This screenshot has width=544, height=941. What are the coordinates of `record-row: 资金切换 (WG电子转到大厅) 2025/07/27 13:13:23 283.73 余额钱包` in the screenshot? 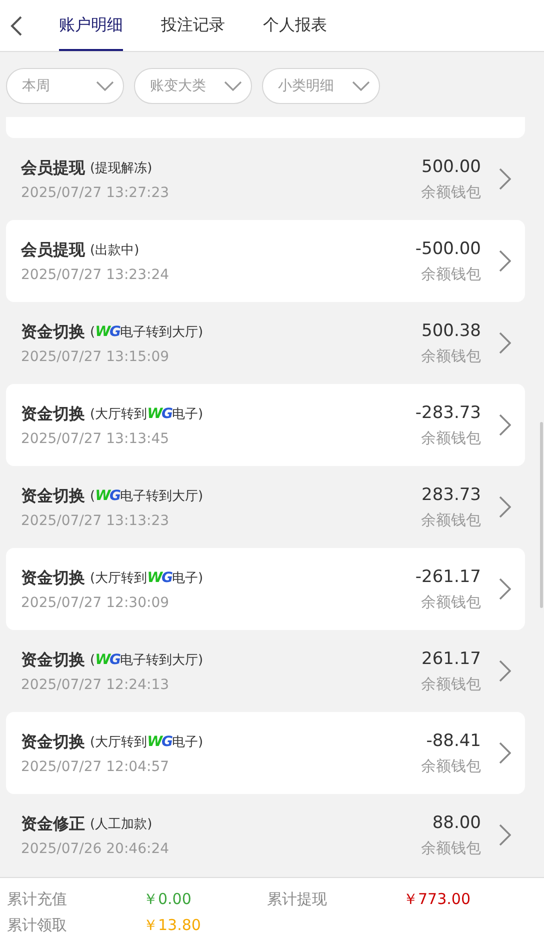 It's located at (265, 507).